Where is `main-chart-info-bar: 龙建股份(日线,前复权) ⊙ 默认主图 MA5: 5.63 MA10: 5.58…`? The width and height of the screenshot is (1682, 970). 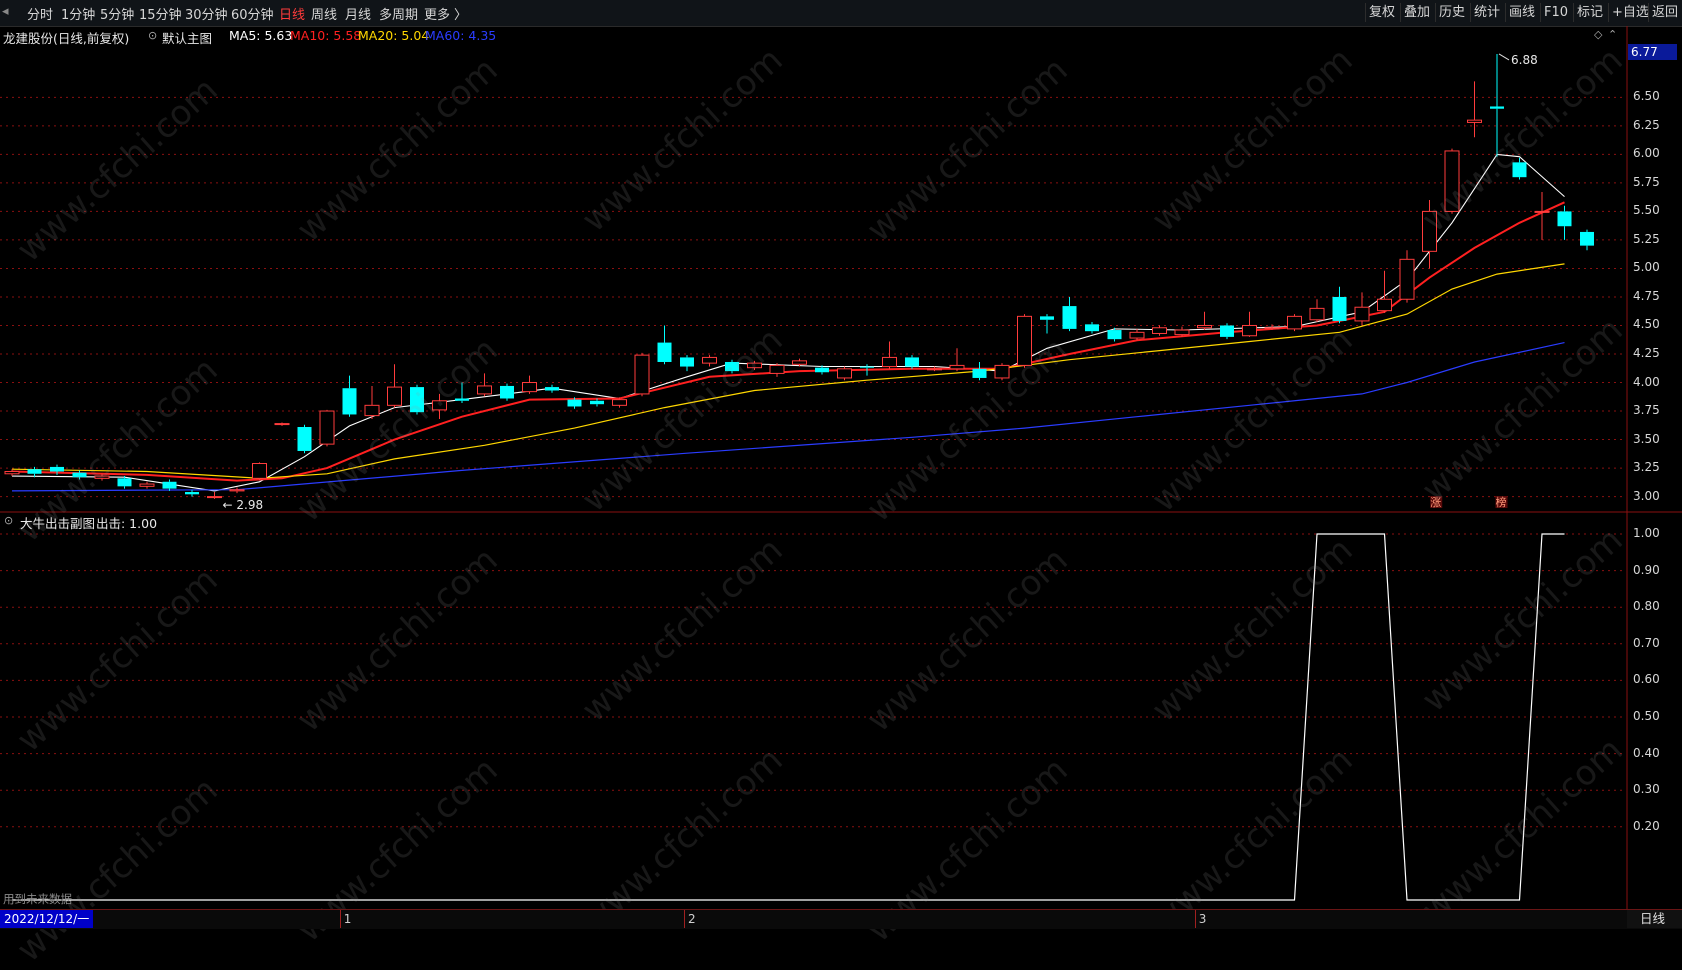 main-chart-info-bar: 龙建股份(日线,前复权) ⊙ 默认主图 MA5: 5.63 MA10: 5.58… is located at coordinates (810, 37).